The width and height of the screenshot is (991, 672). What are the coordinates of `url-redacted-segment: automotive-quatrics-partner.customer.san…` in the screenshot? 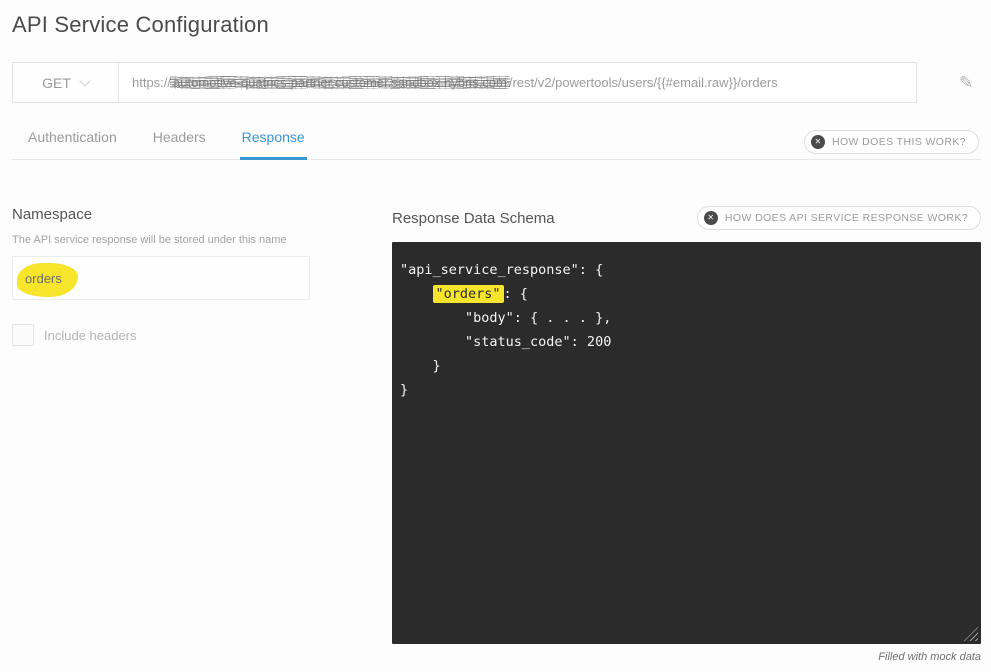 It's located at (340, 82).